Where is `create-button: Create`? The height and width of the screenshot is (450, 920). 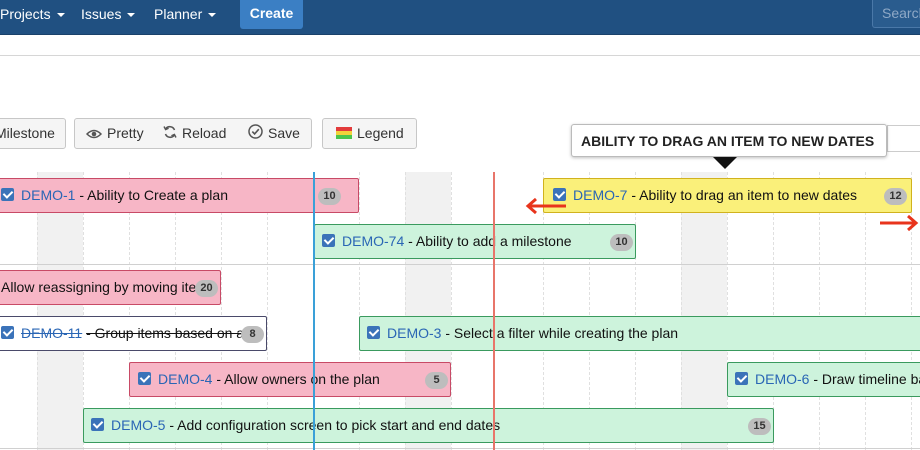
create-button: Create is located at coordinates (271, 14).